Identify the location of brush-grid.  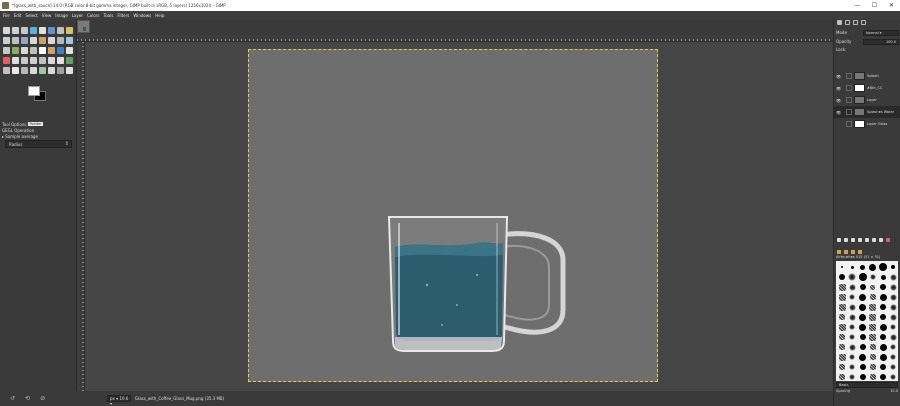
(867, 321).